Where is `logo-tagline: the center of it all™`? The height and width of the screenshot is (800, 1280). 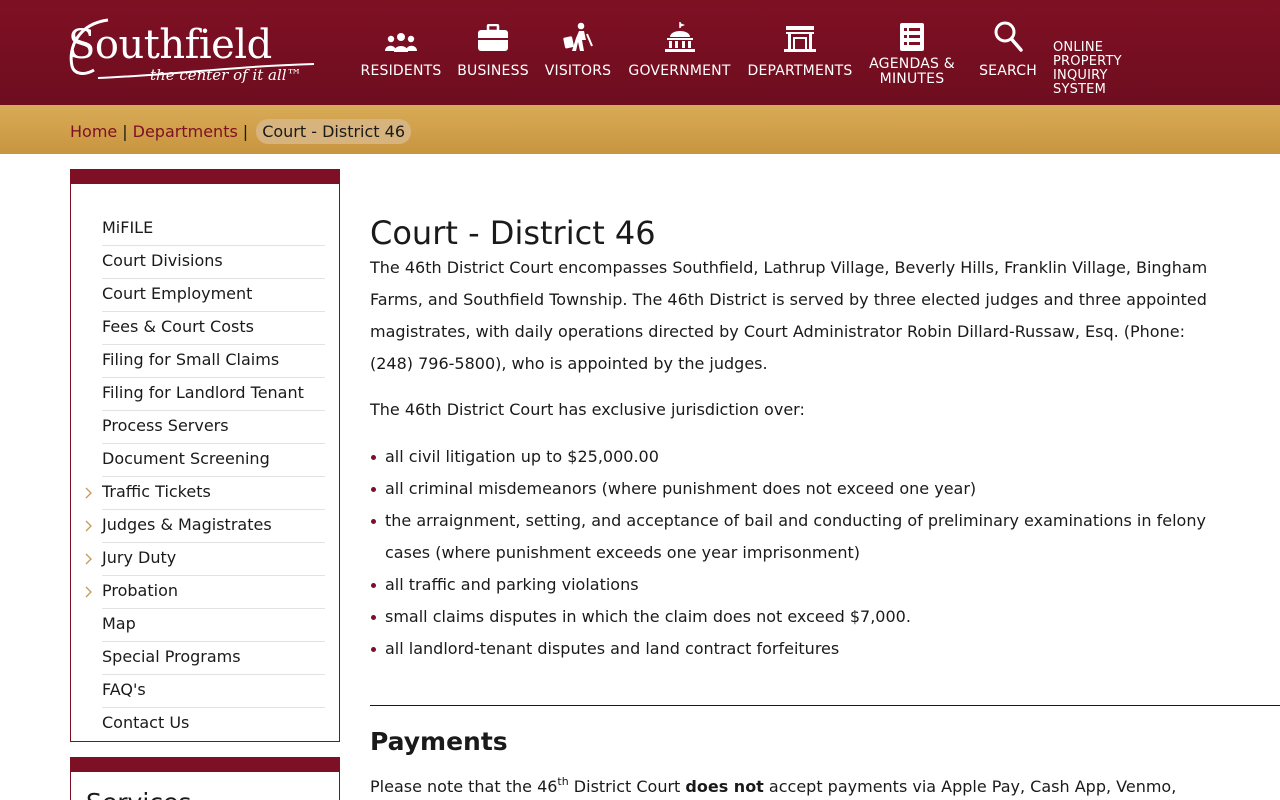 logo-tagline: the center of it all™ is located at coordinates (226, 75).